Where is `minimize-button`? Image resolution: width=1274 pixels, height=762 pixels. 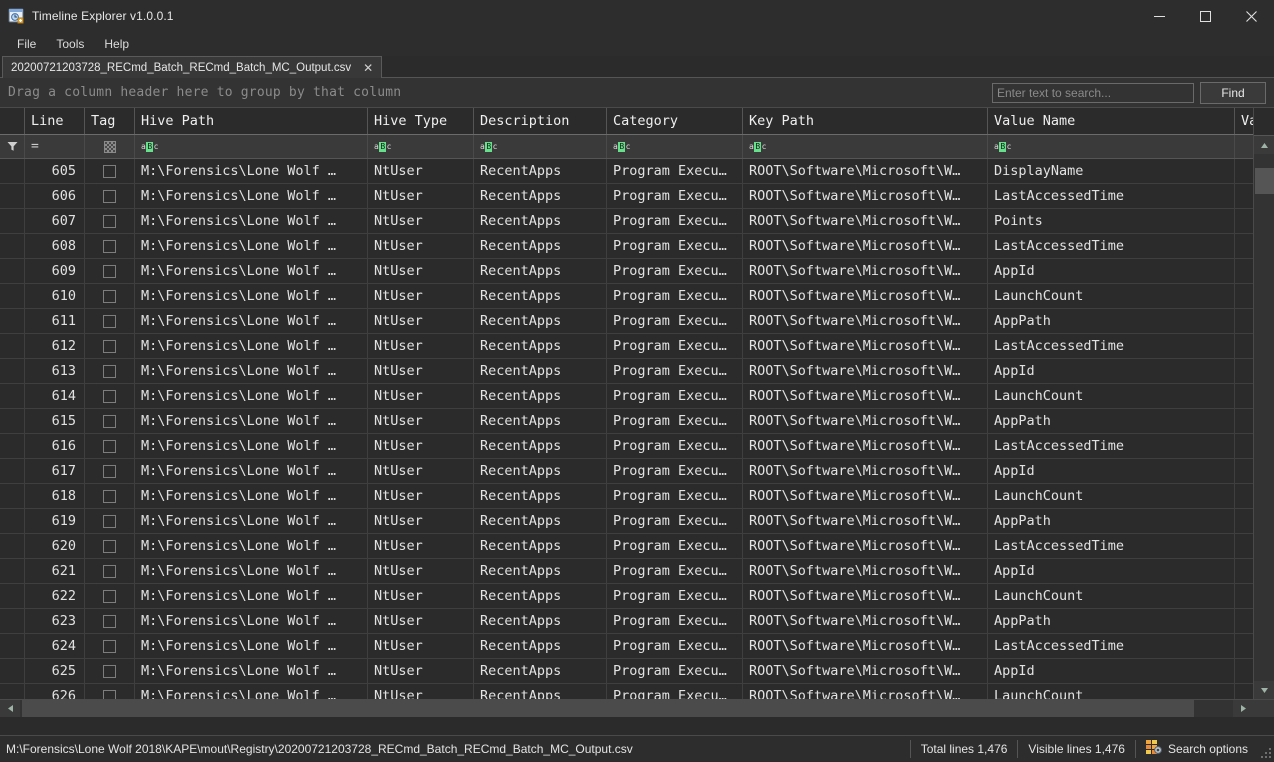 minimize-button is located at coordinates (1159, 16).